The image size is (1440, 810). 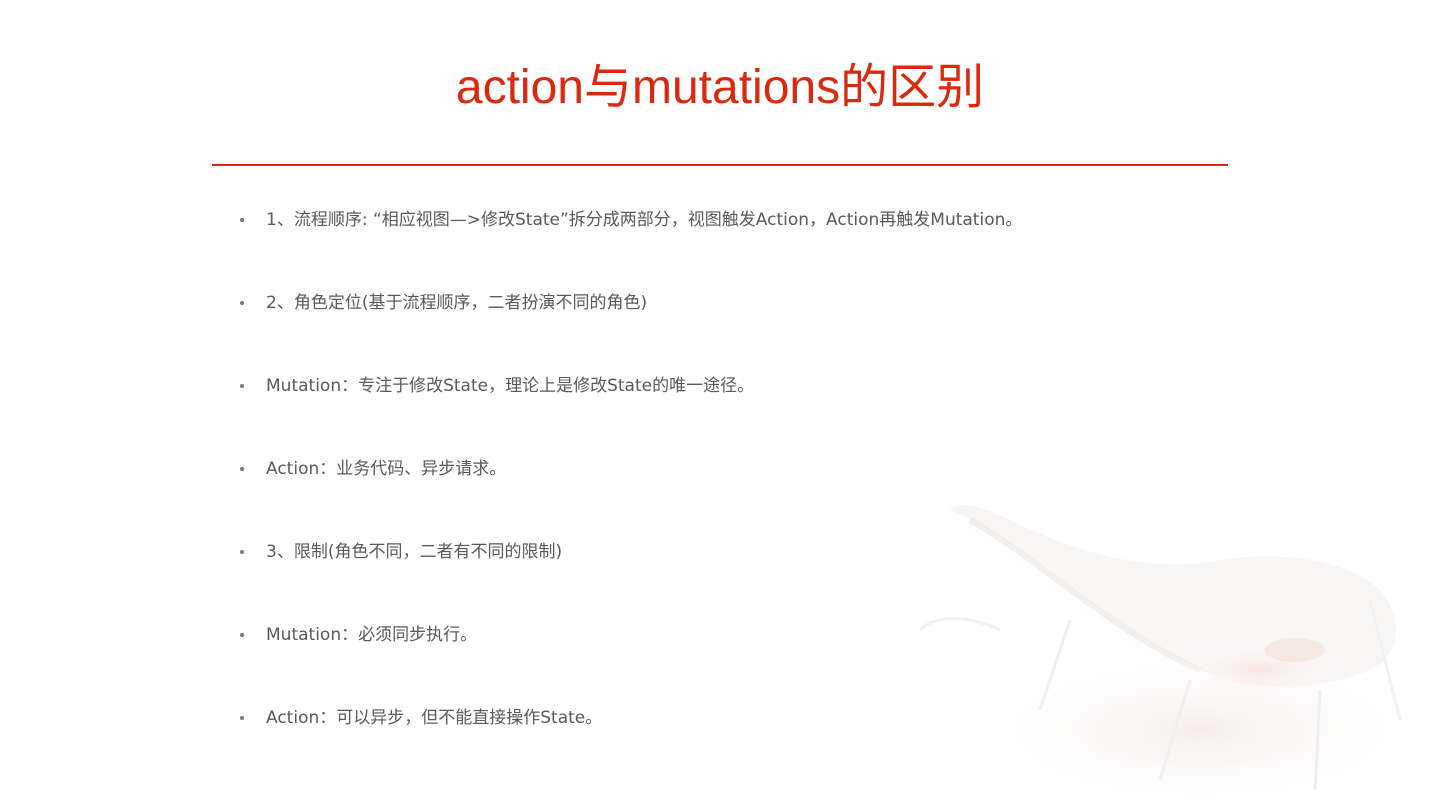 I want to click on bullet-text: 2、角色定位(基于流程顺序，二者扮演不同的角色), so click(x=457, y=303).